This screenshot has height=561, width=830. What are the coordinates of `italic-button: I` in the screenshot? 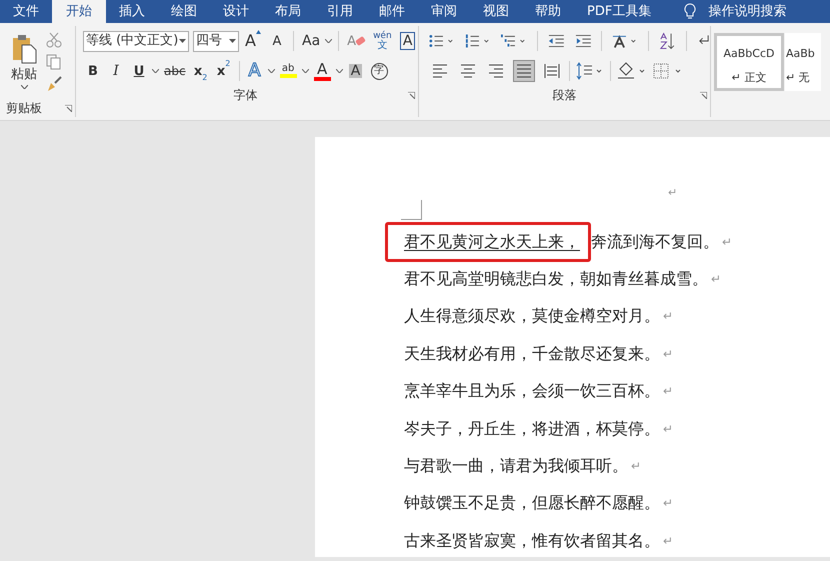 It's located at (116, 71).